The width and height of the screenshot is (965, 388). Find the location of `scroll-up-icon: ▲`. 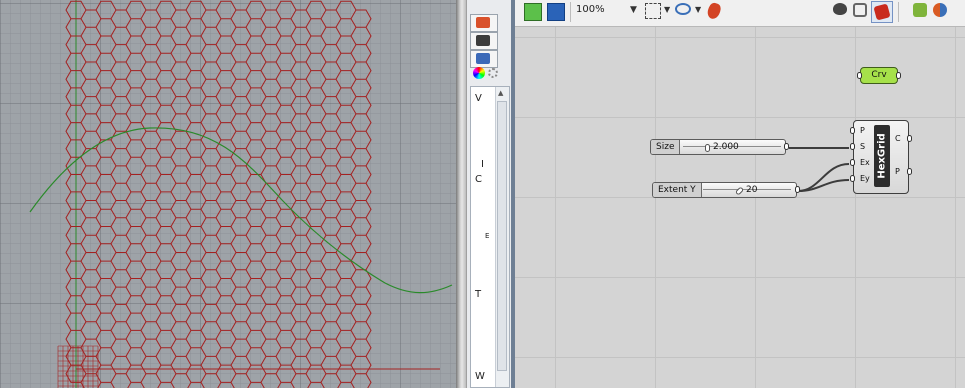

scroll-up-icon: ▲ is located at coordinates (500, 93).